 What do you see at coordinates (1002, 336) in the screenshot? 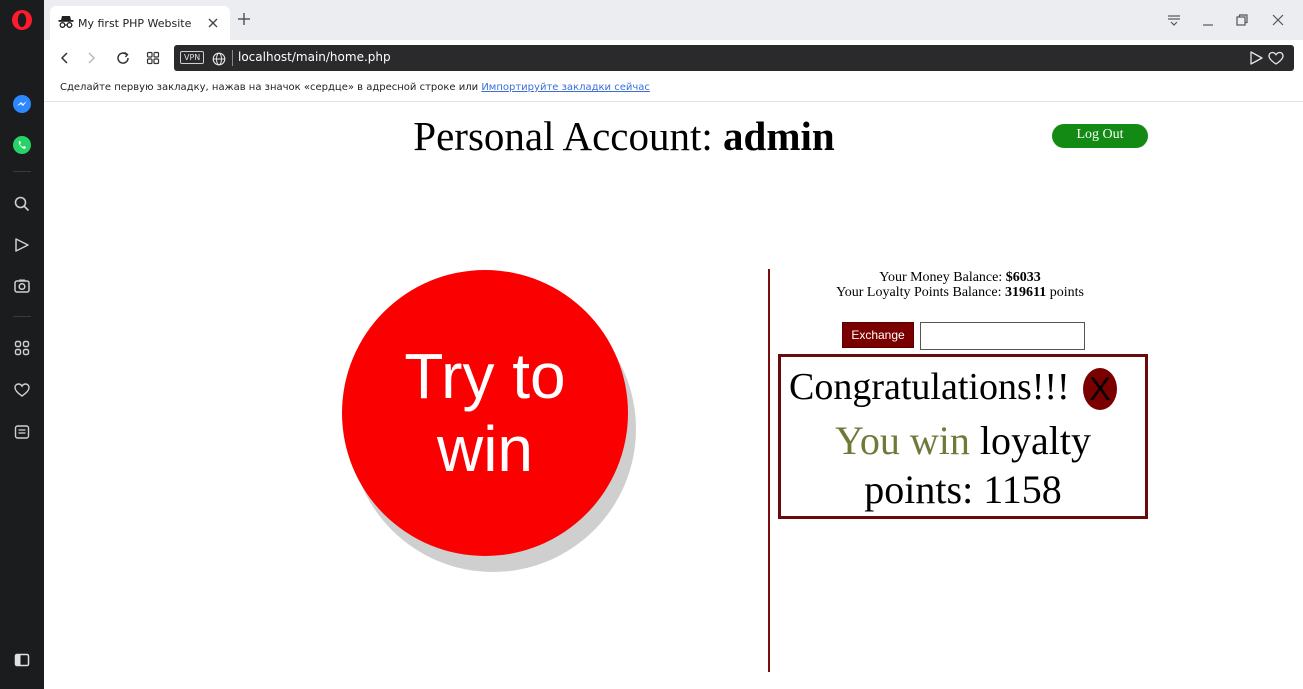
I see `exchange-input` at bounding box center [1002, 336].